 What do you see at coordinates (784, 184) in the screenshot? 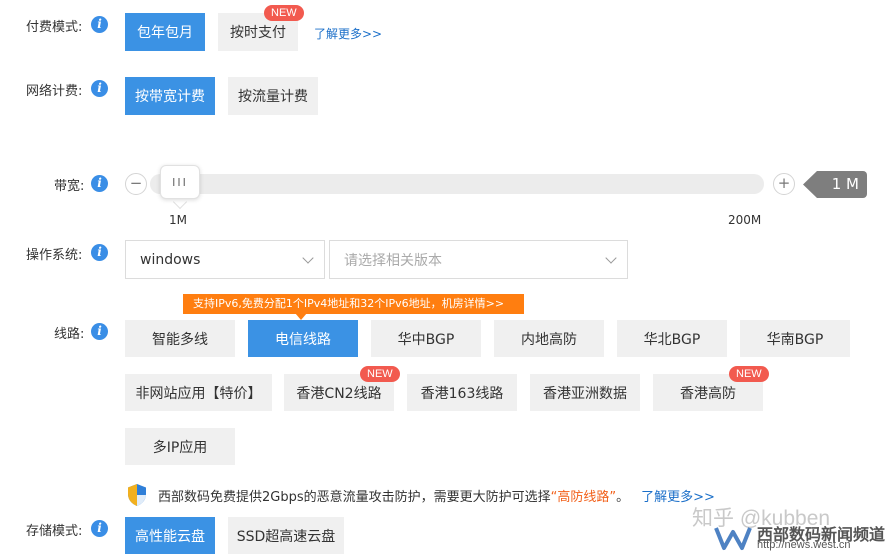
I see `plus-icon: +` at bounding box center [784, 184].